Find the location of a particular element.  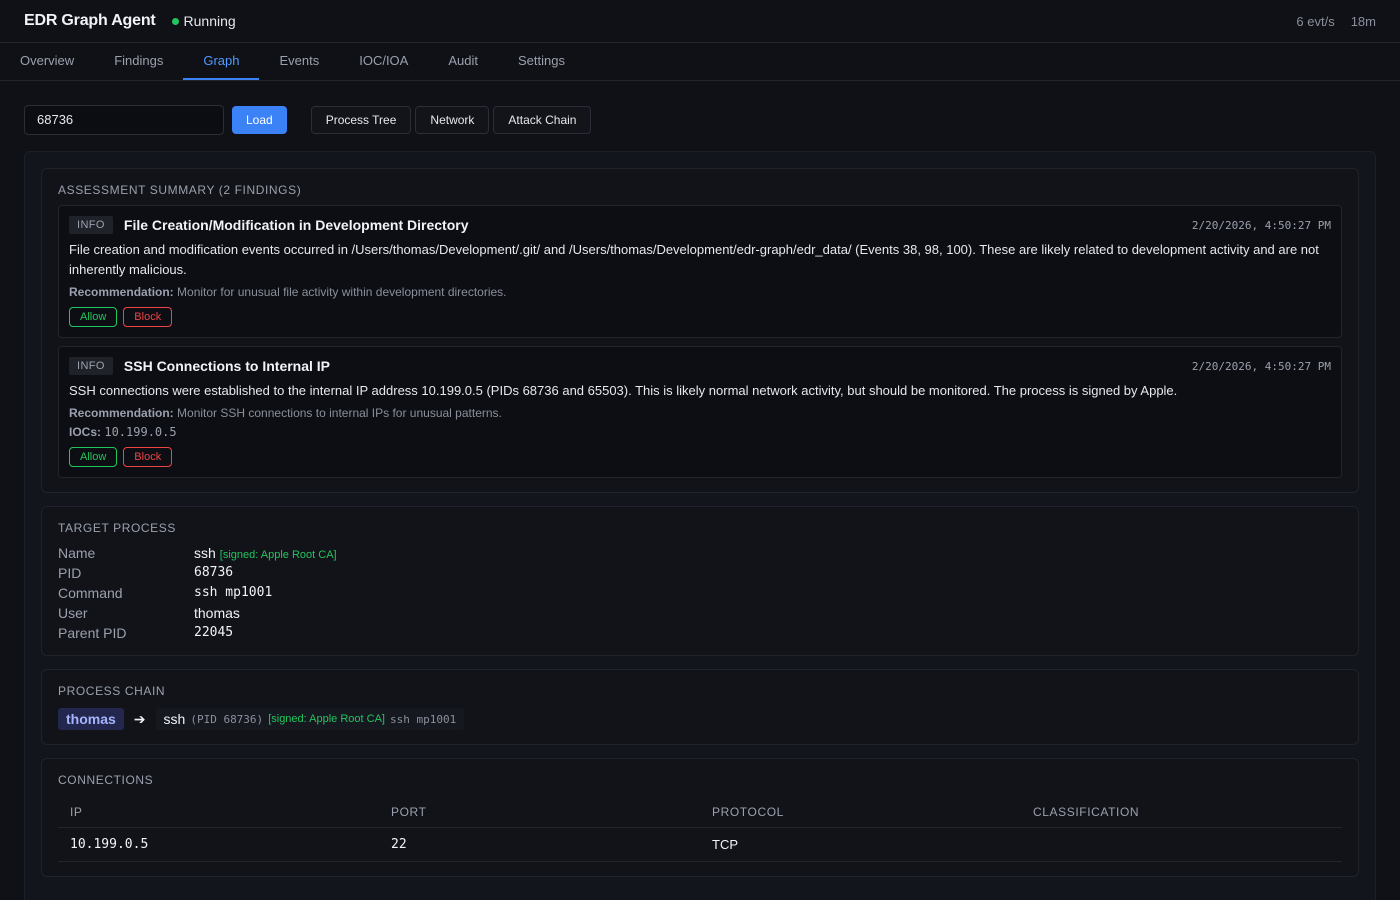

user-label: User is located at coordinates (73, 613).